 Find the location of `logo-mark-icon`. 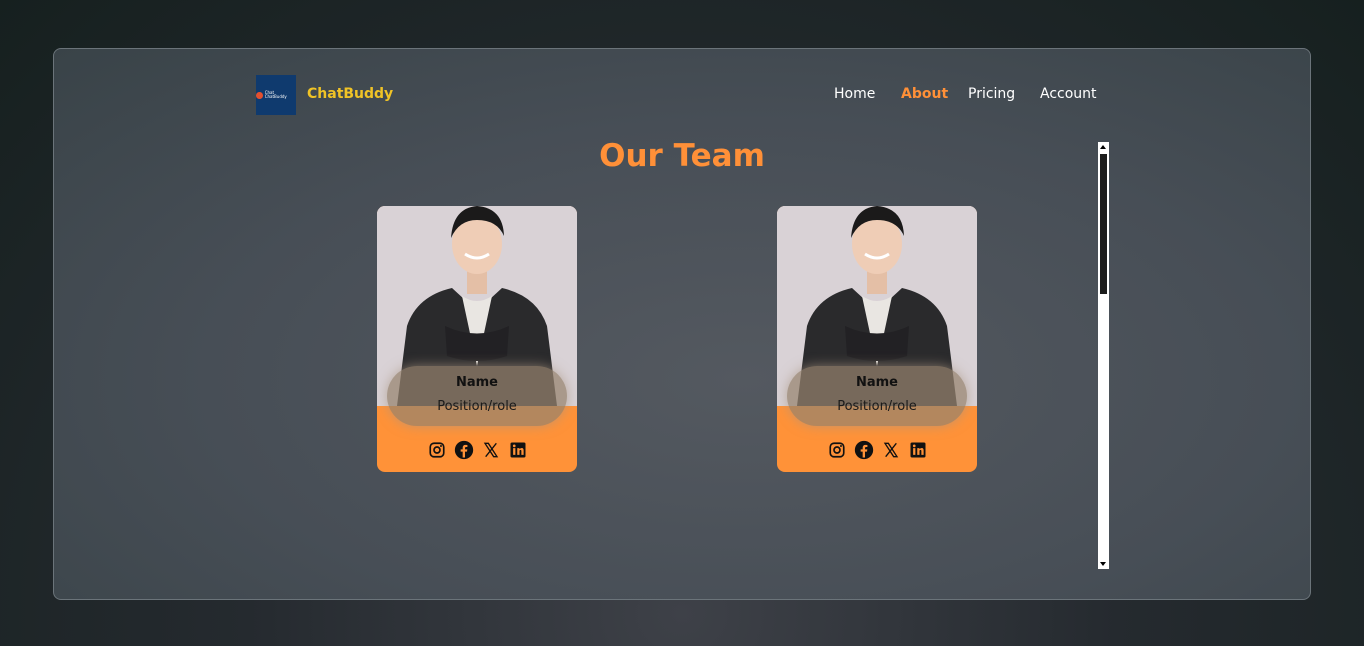

logo-mark-icon is located at coordinates (259, 95).